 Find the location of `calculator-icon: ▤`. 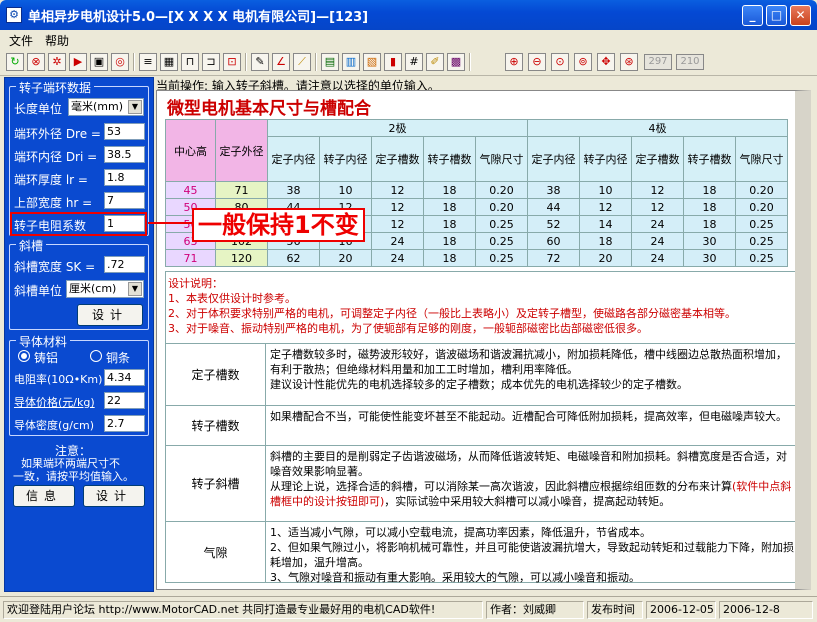

calculator-icon: ▤ is located at coordinates (330, 62).